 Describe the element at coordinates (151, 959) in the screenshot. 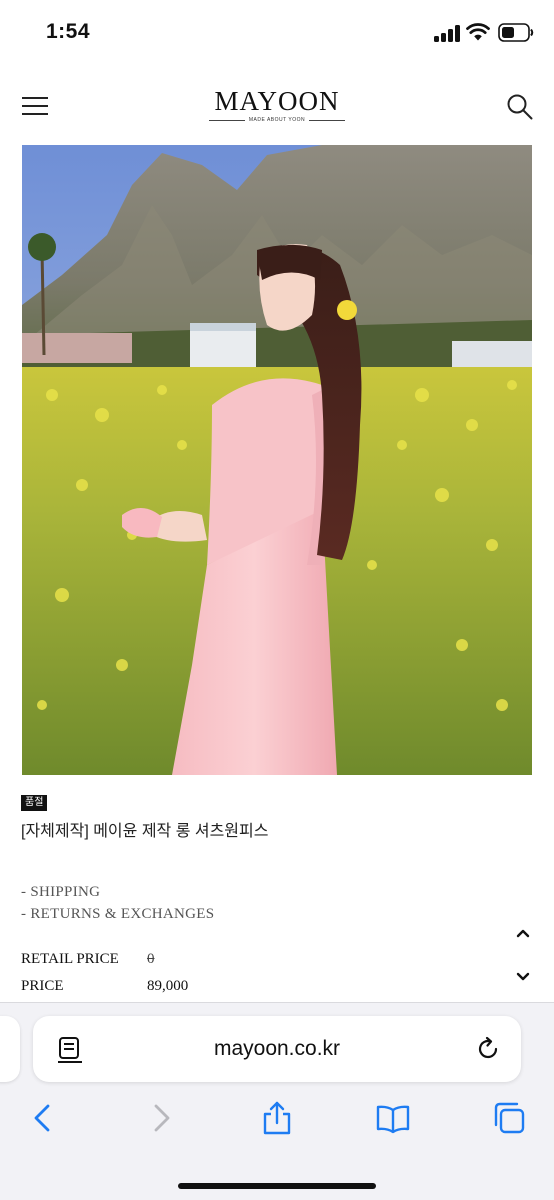

I see `retail-price-value: 0` at that location.